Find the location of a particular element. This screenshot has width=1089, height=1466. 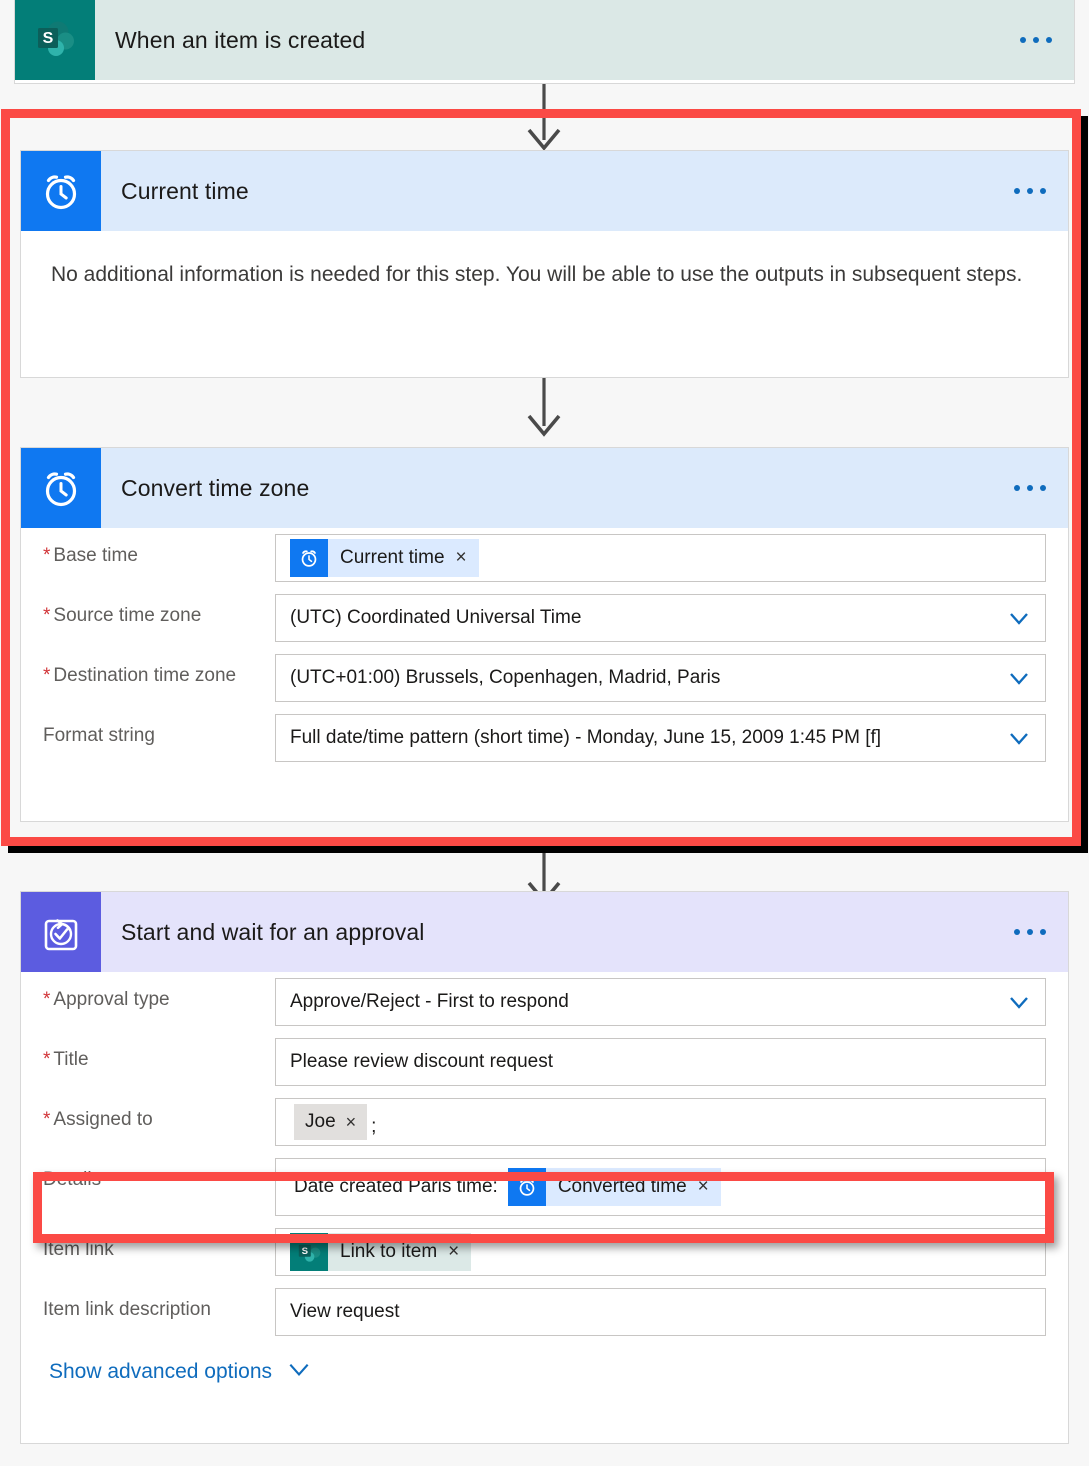

field-row-assigned-to: * Assigned to Joe × ; is located at coordinates (544, 1122).